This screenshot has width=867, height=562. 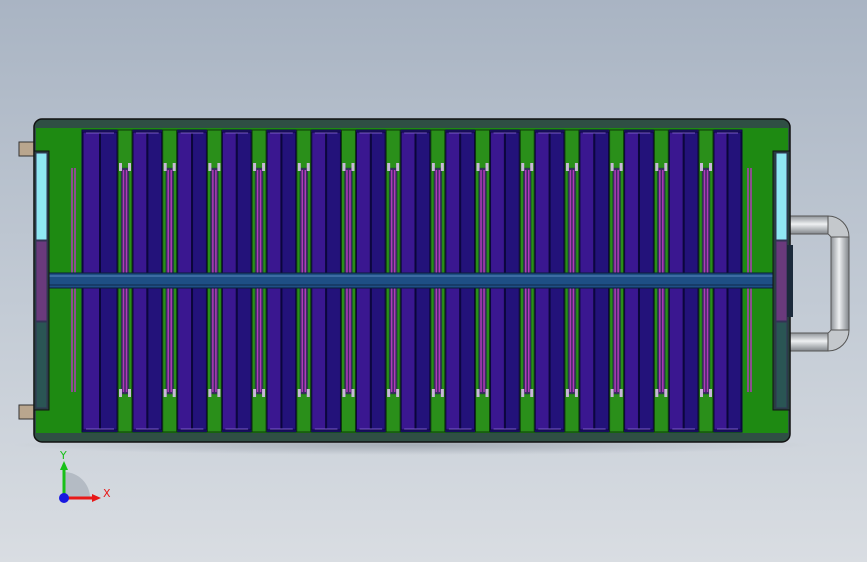 What do you see at coordinates (64, 465) in the screenshot?
I see `y-axis-arrow` at bounding box center [64, 465].